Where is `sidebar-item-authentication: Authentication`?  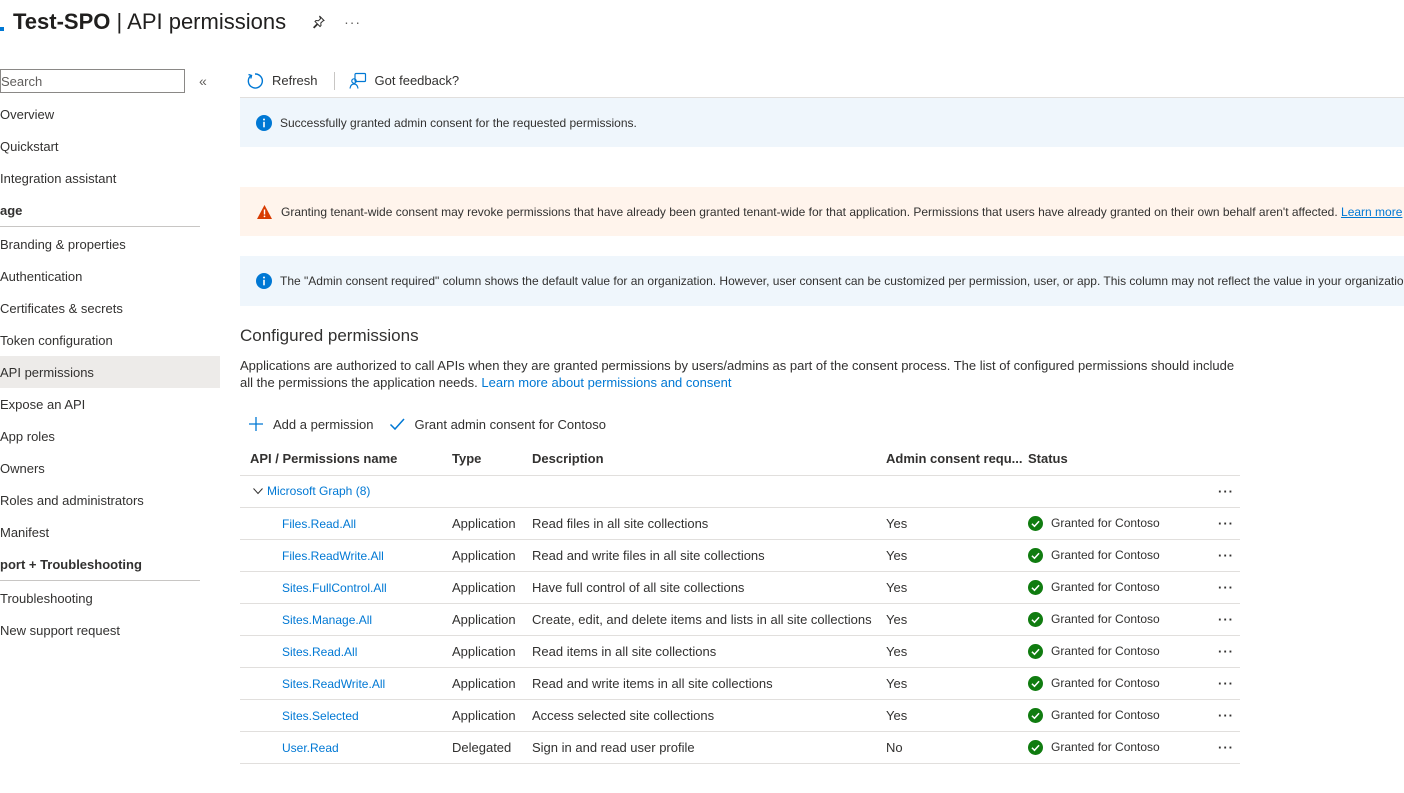 sidebar-item-authentication: Authentication is located at coordinates (110, 276).